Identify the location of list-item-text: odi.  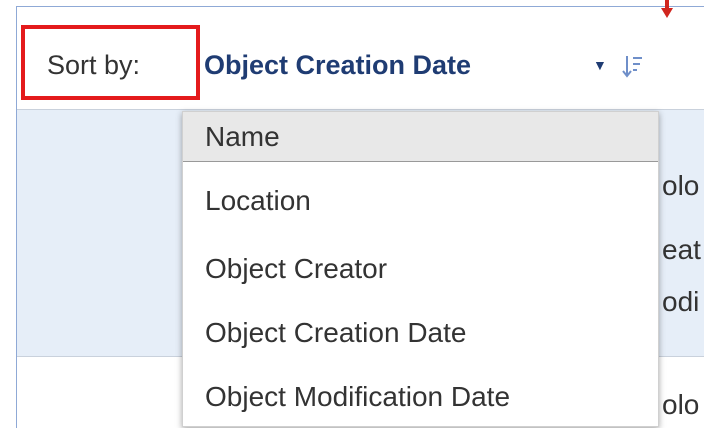
(681, 301).